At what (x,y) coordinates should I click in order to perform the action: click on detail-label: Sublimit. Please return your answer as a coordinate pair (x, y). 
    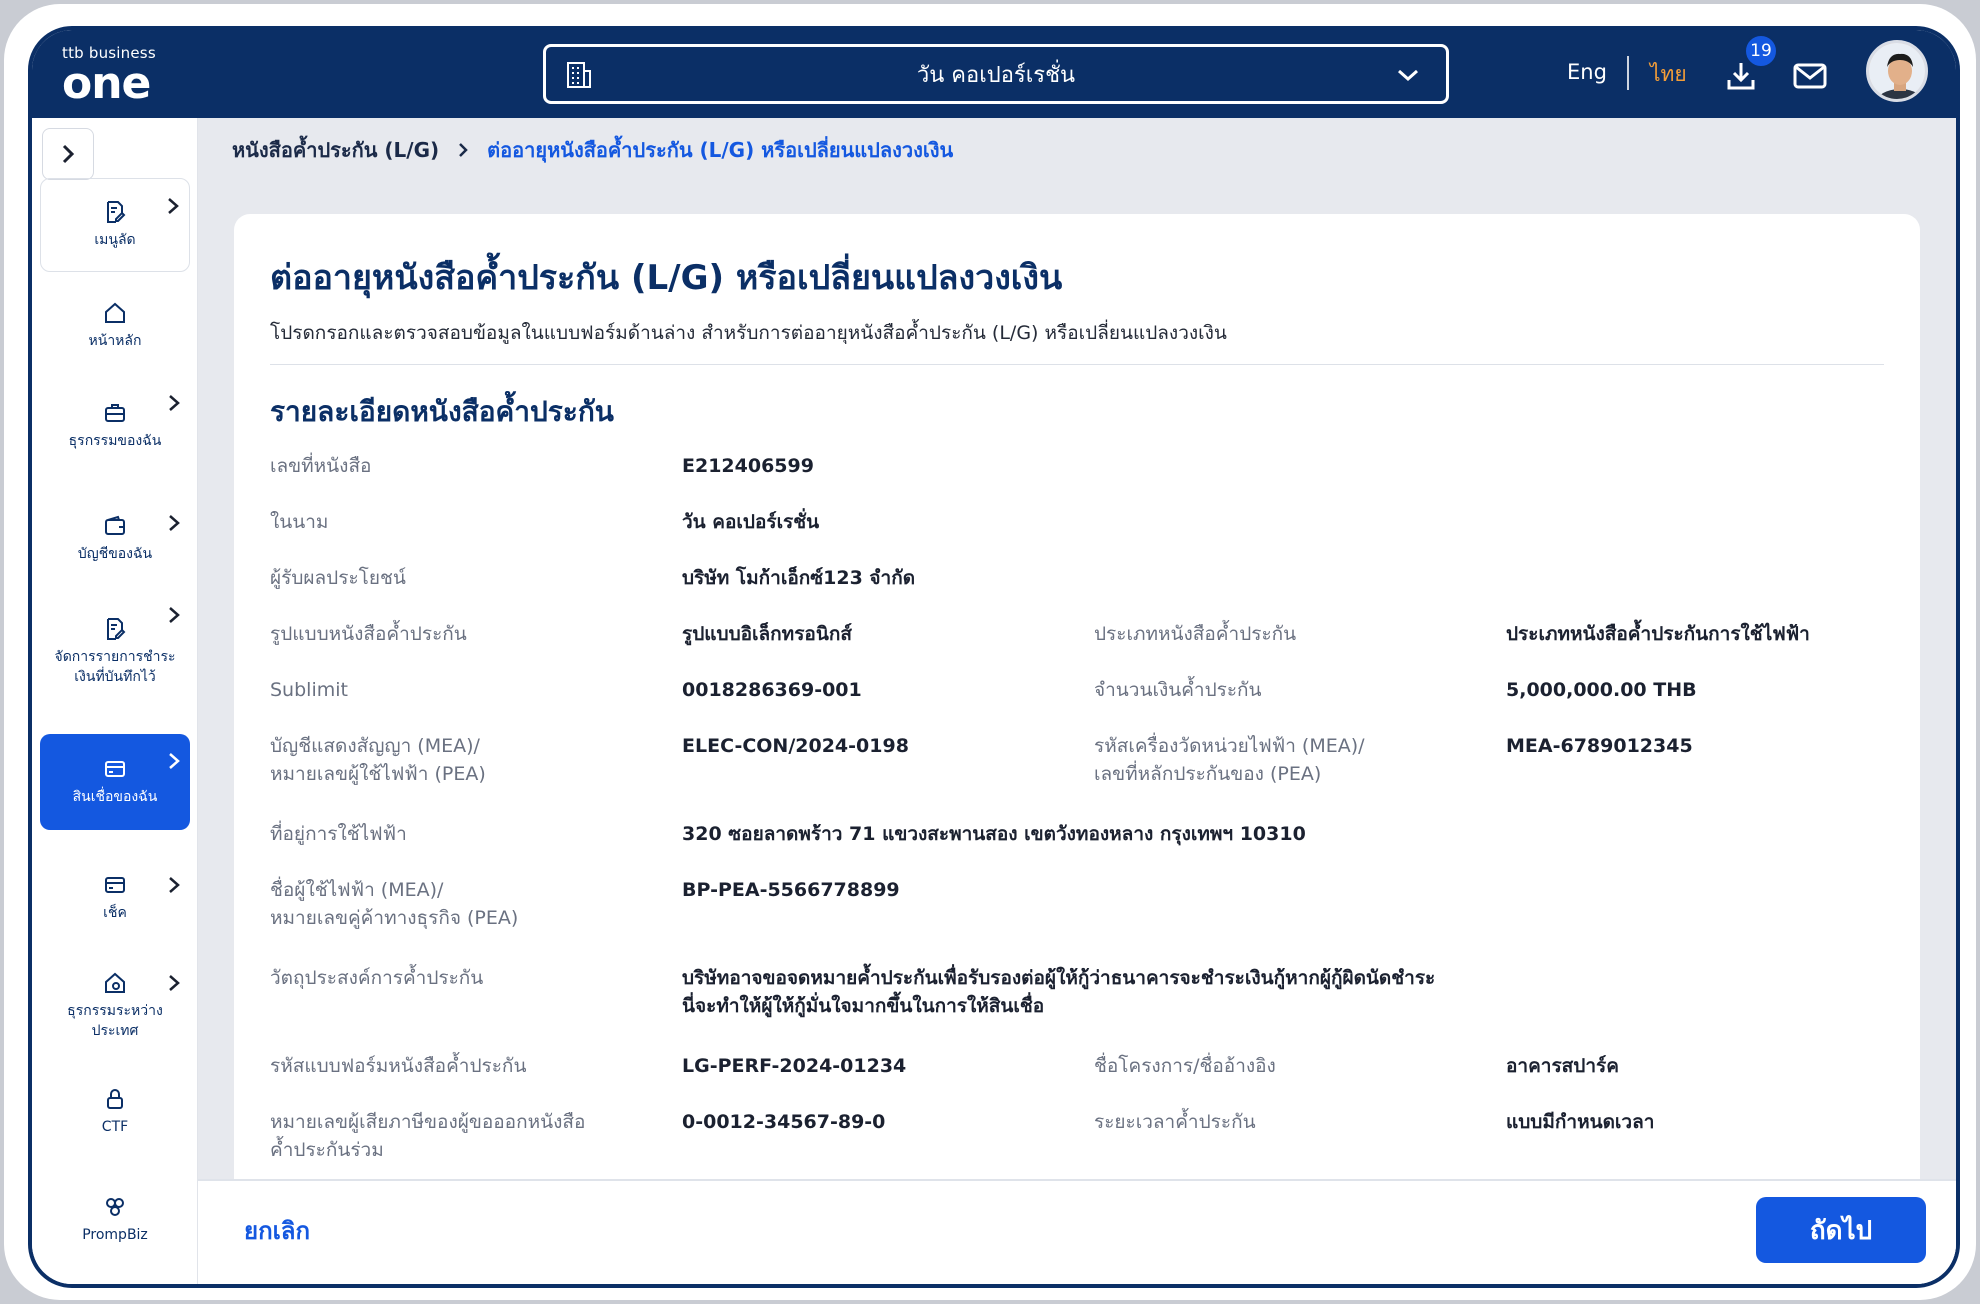
    Looking at the image, I should click on (309, 690).